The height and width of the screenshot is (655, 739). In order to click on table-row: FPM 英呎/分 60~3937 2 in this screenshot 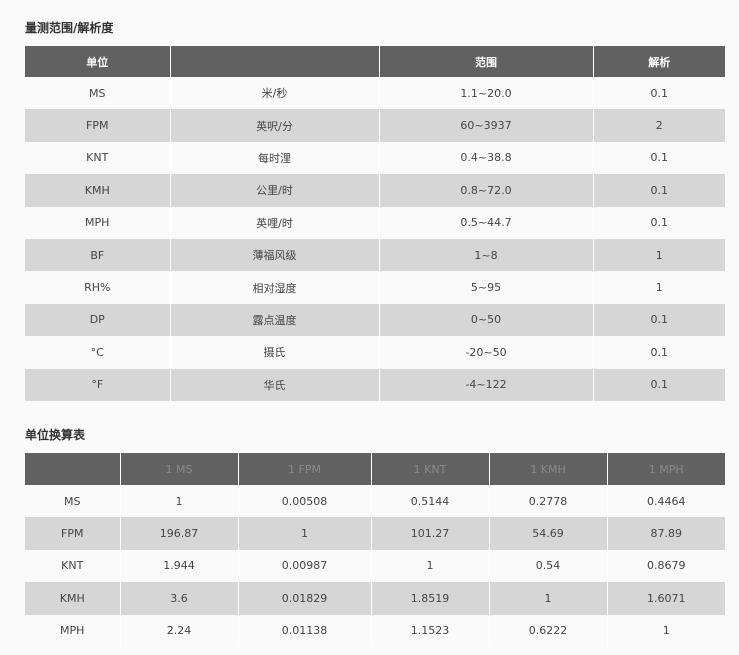, I will do `click(375, 125)`.